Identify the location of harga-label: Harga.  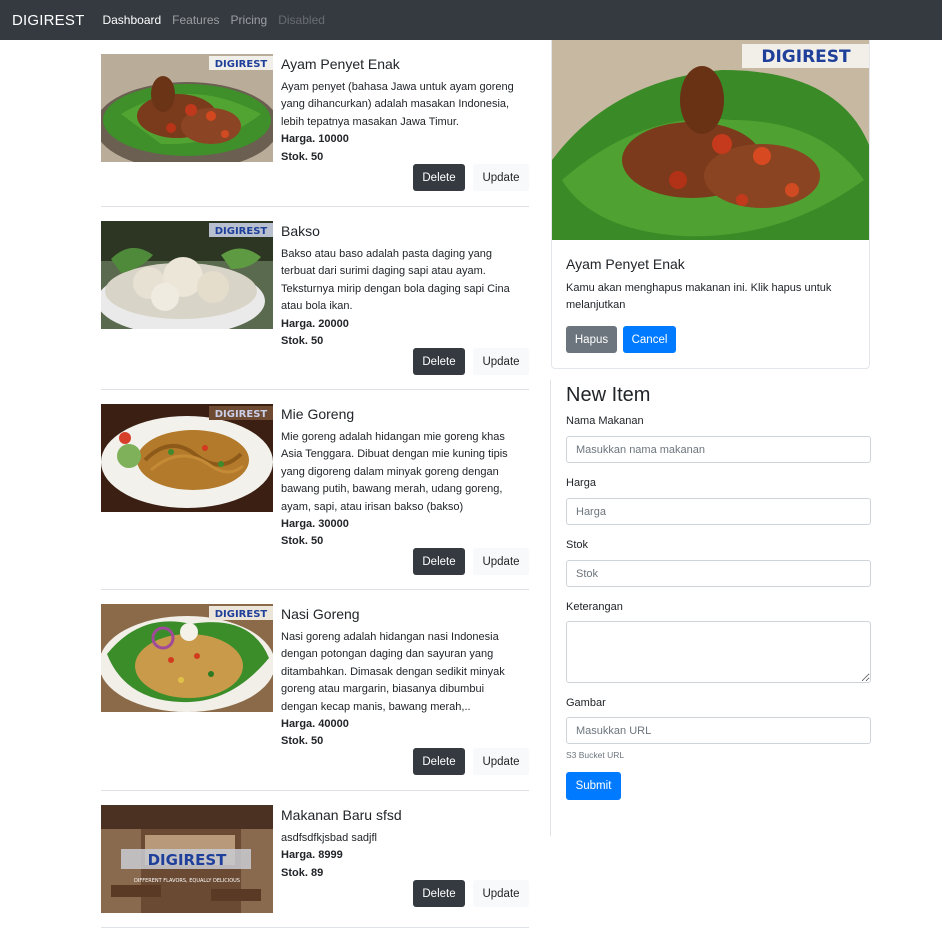
(581, 483).